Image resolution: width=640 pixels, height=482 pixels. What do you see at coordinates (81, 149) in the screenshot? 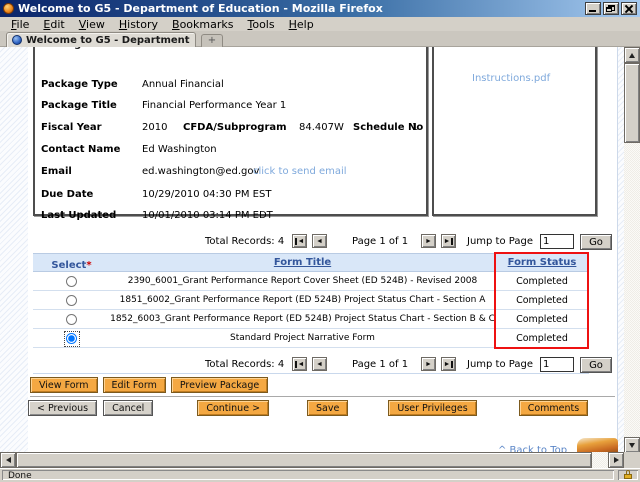
I see `contact-name-label: Contact Name` at bounding box center [81, 149].